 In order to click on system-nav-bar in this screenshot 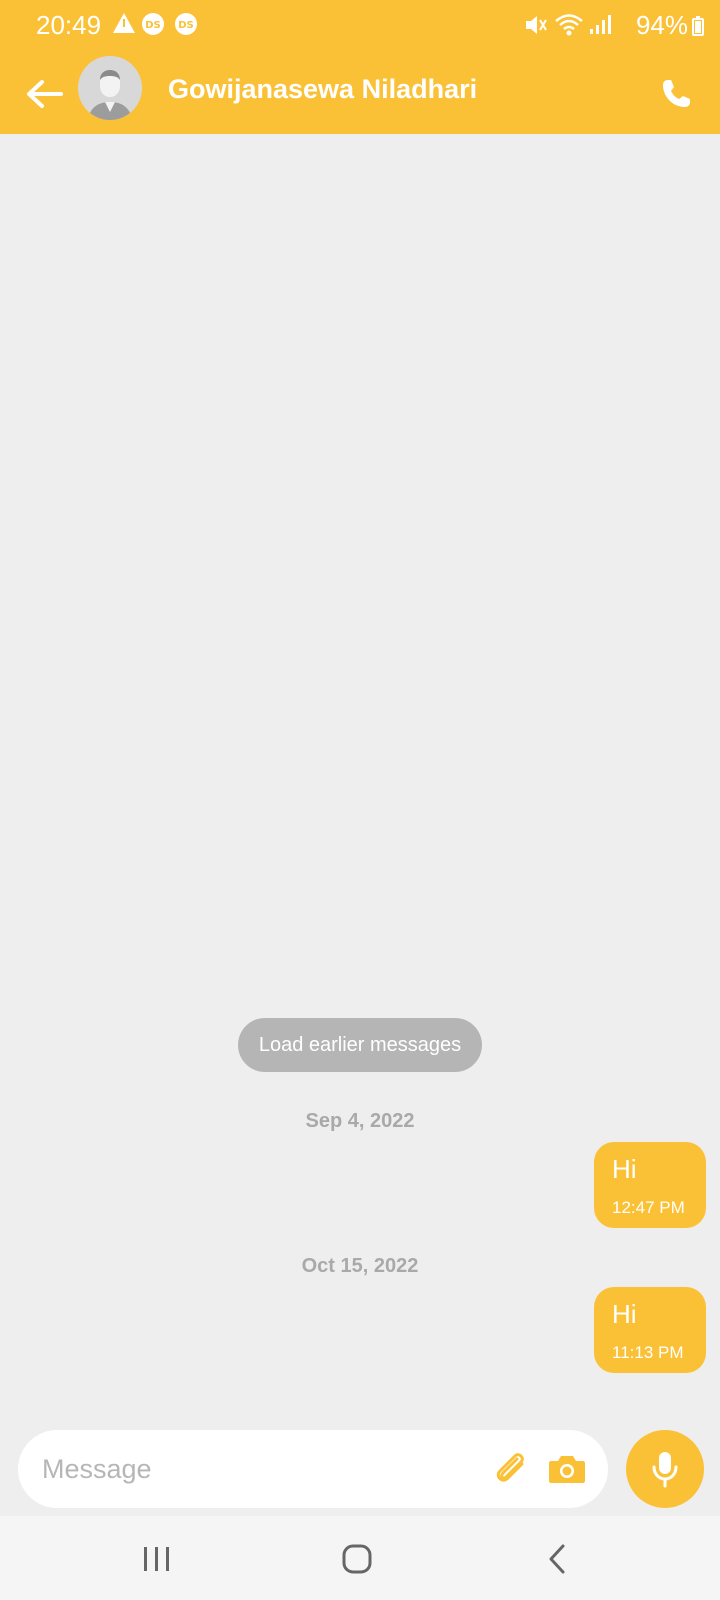, I will do `click(360, 1558)`.